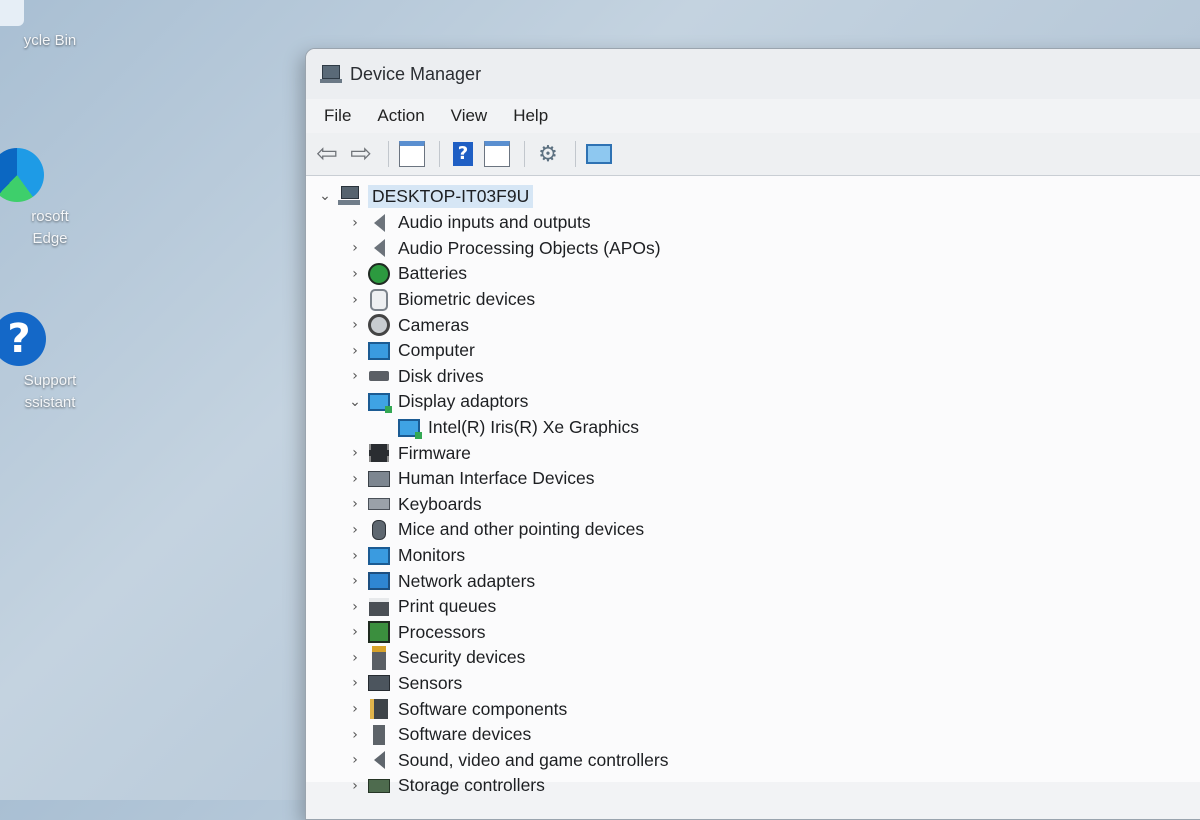 The image size is (1200, 820). What do you see at coordinates (753, 505) in the screenshot?
I see `tree-node-keyboards: › Keyboards` at bounding box center [753, 505].